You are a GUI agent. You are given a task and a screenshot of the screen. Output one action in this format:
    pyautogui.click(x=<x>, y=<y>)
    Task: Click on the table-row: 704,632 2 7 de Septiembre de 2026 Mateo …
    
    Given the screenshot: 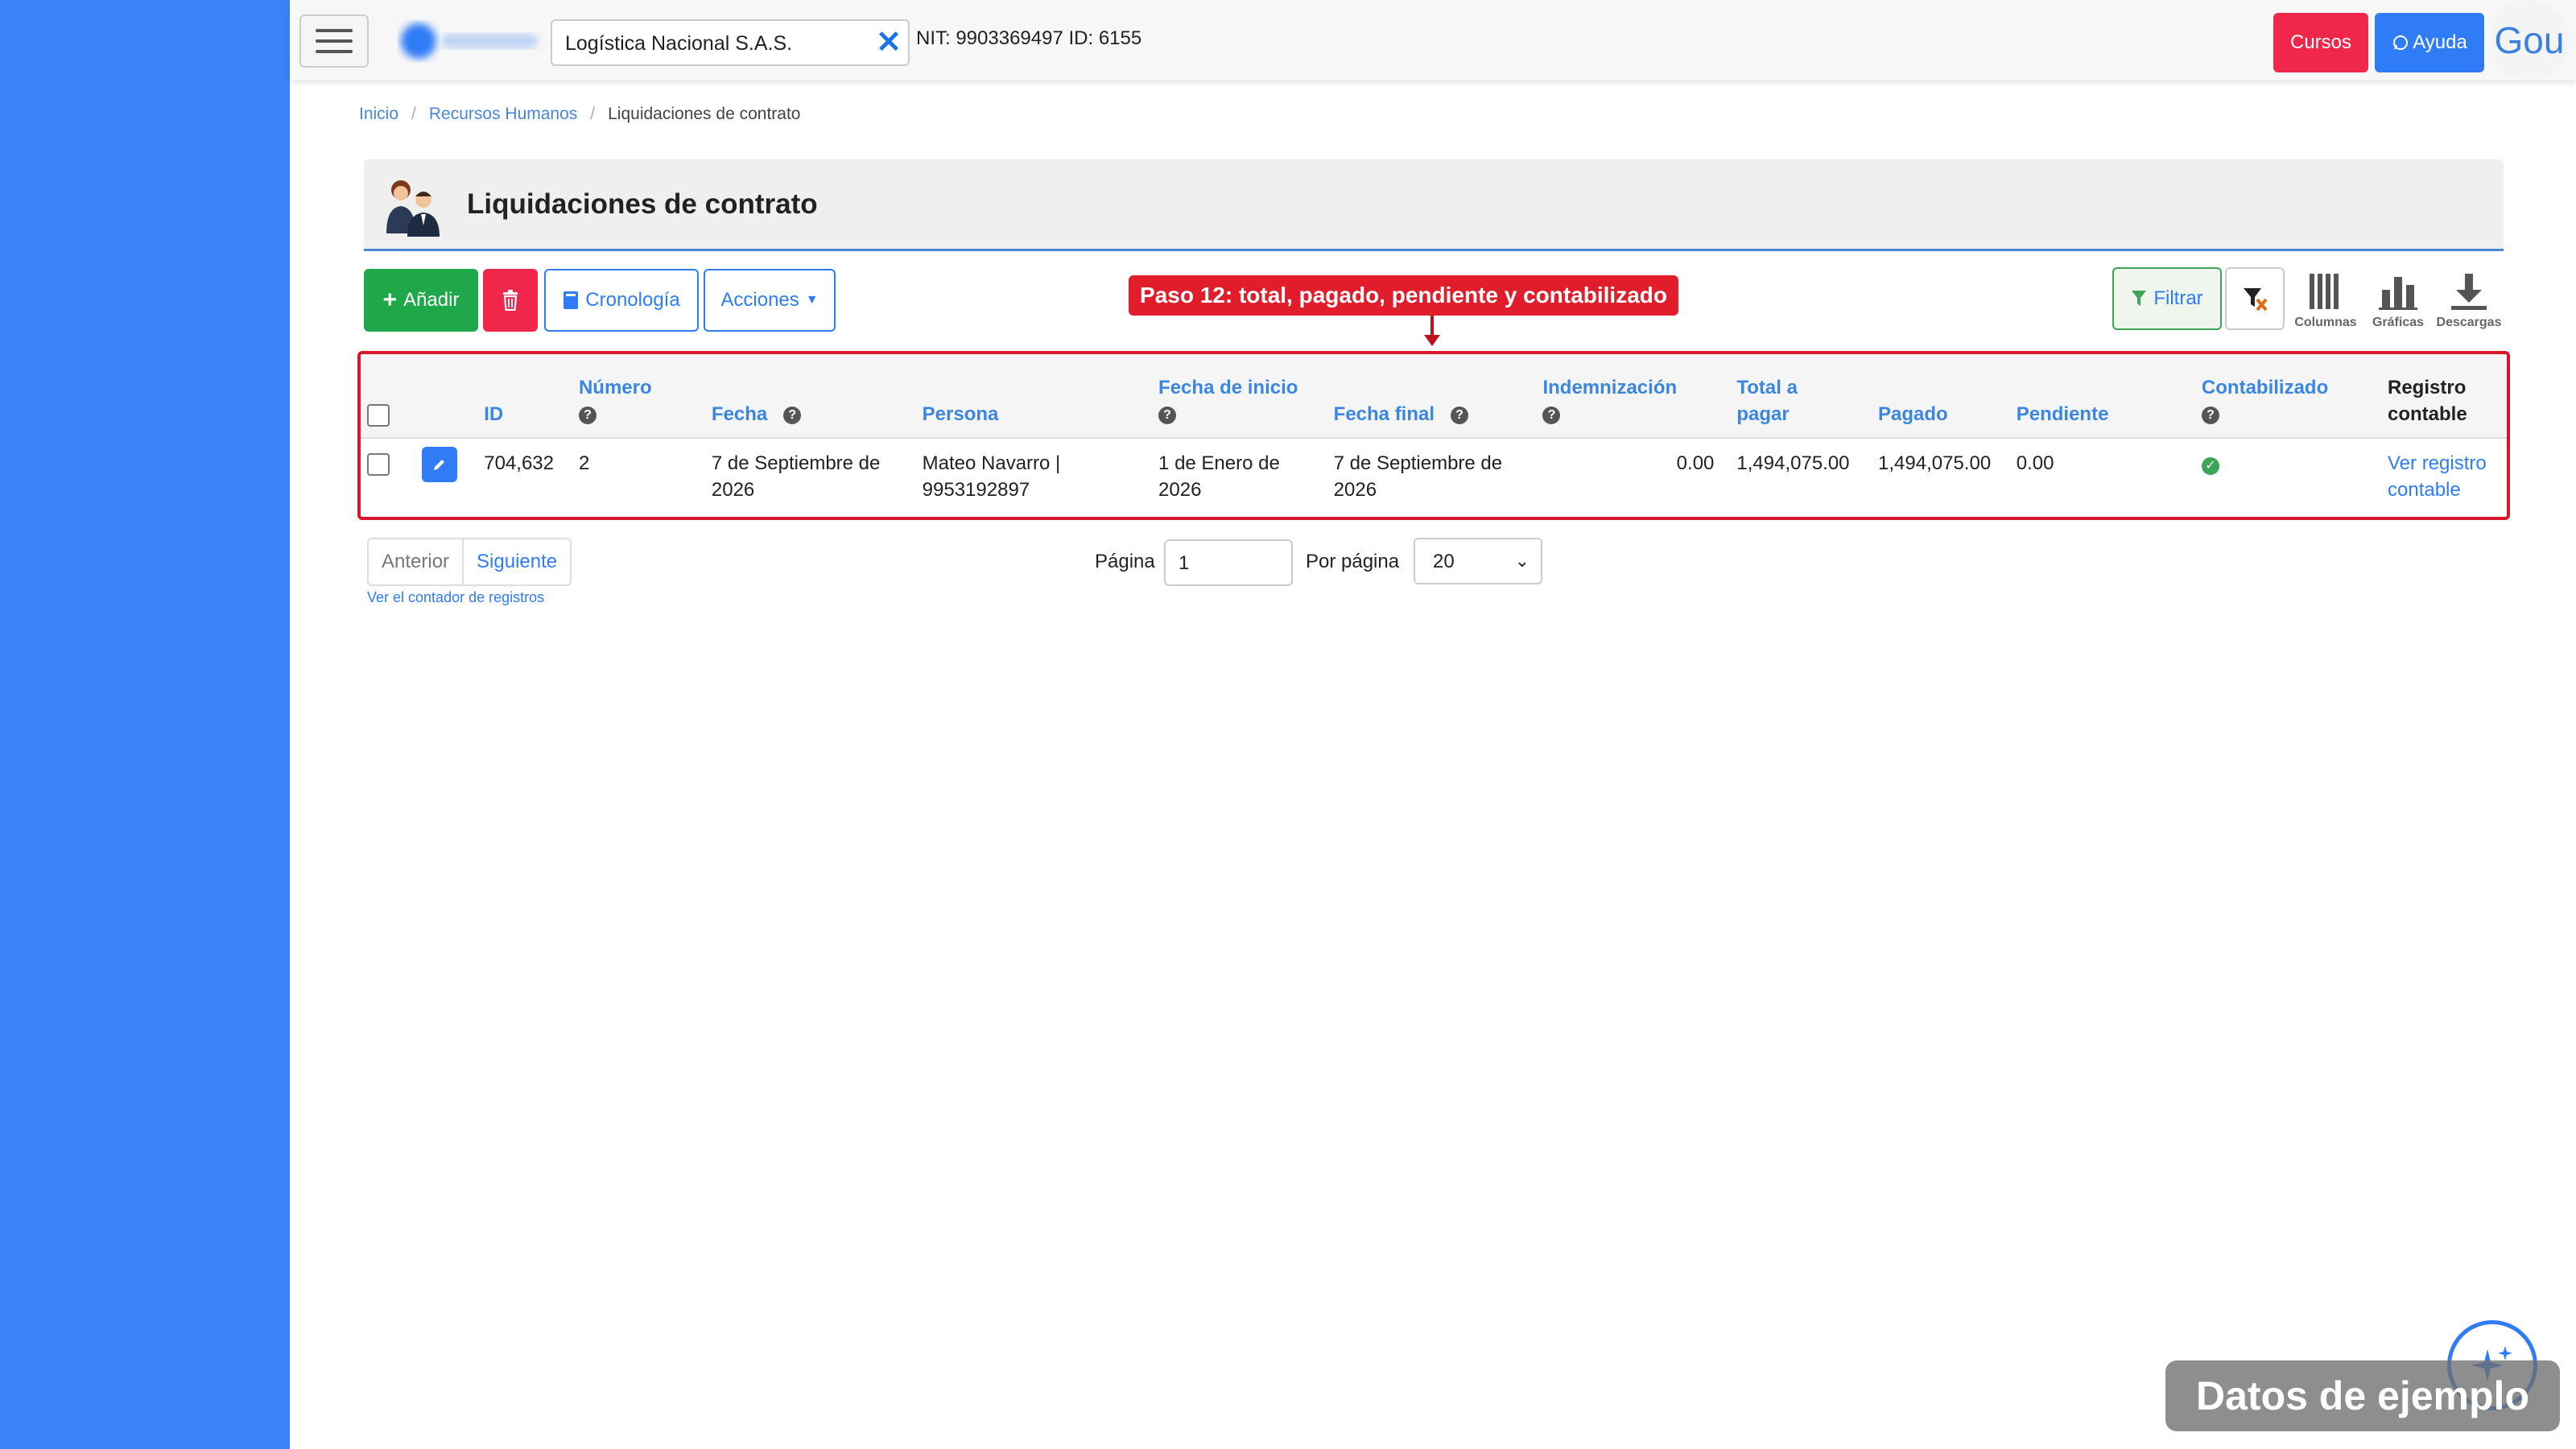 What is the action you would take?
    pyautogui.click(x=1434, y=477)
    